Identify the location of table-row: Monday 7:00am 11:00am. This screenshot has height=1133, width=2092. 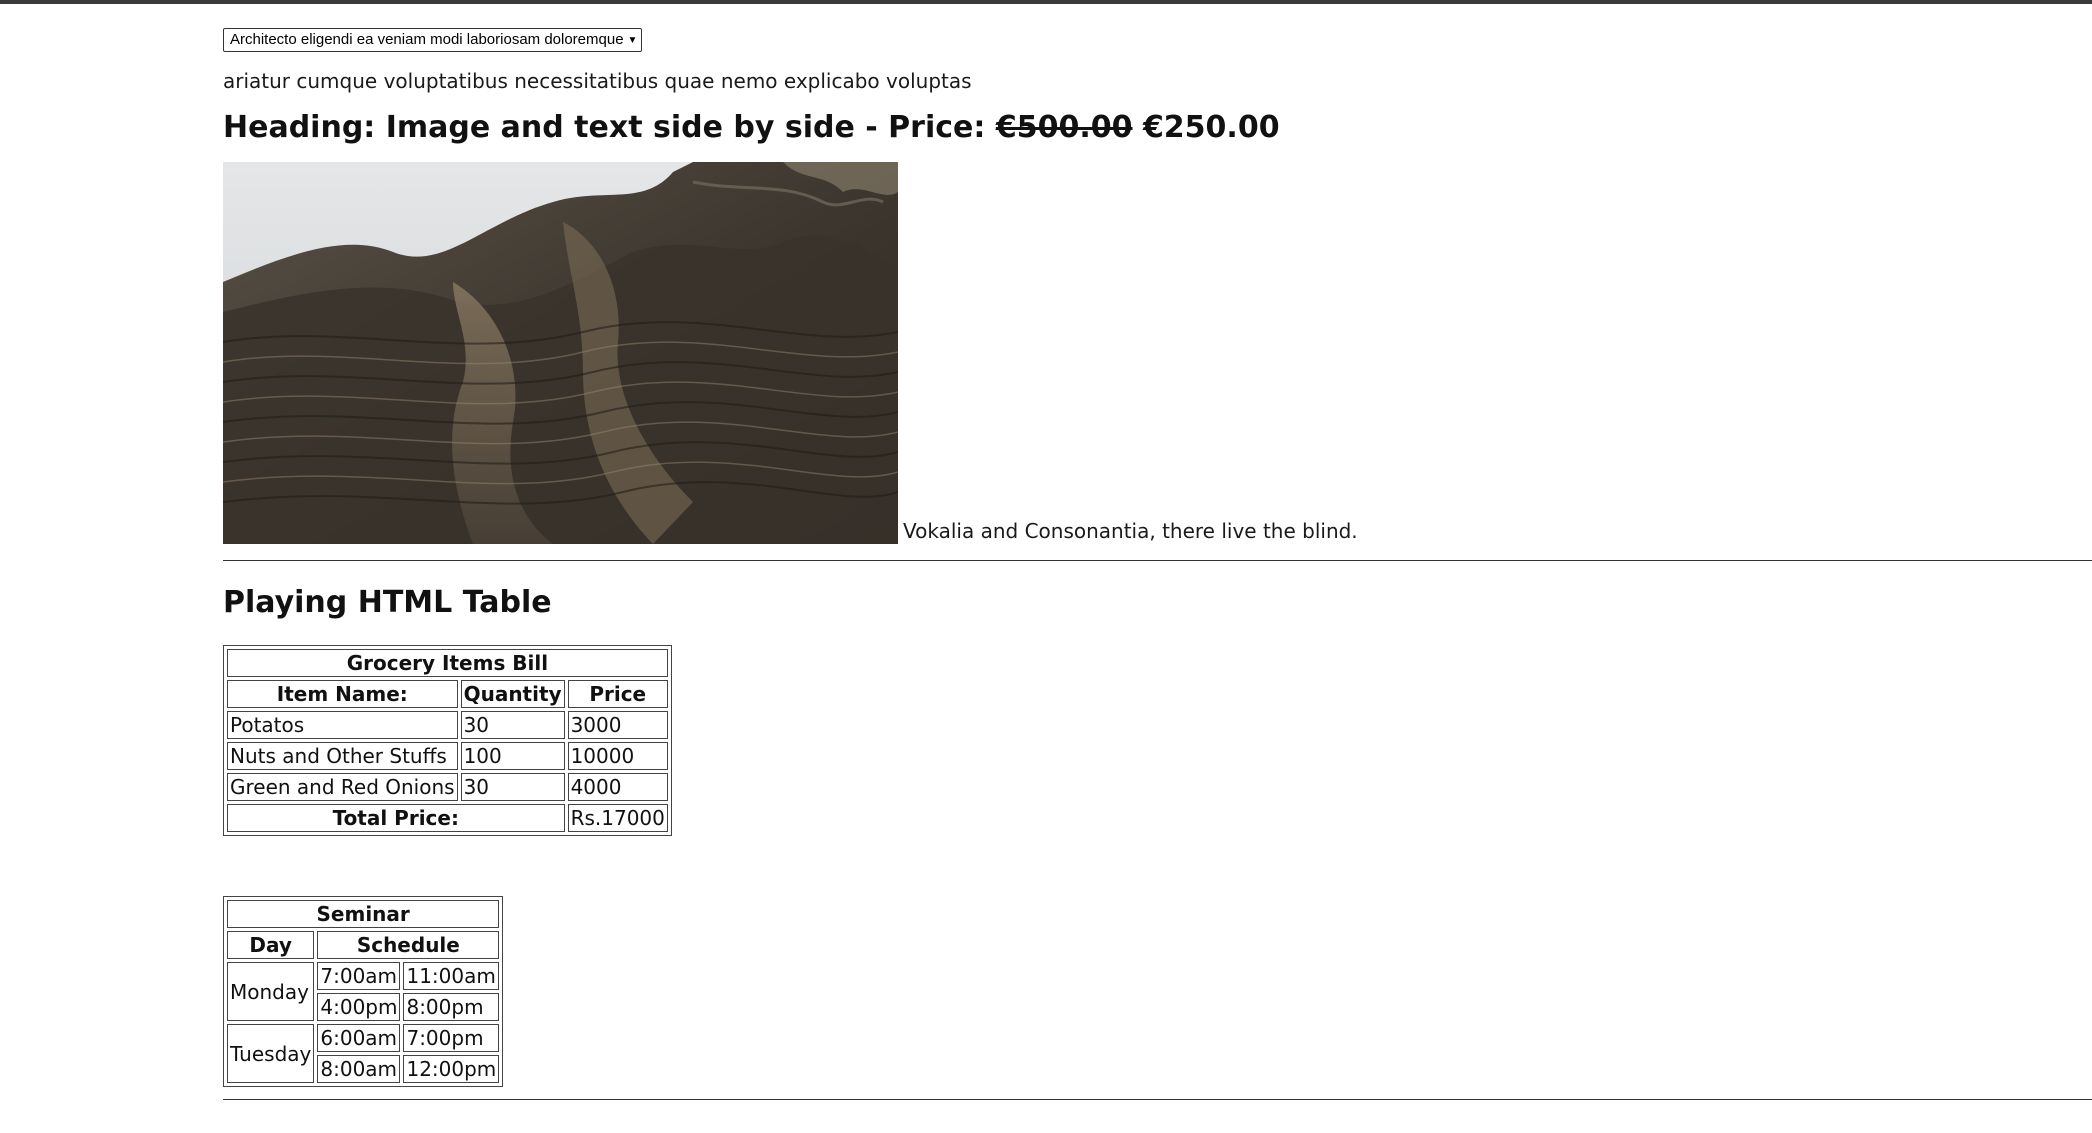
(363, 991).